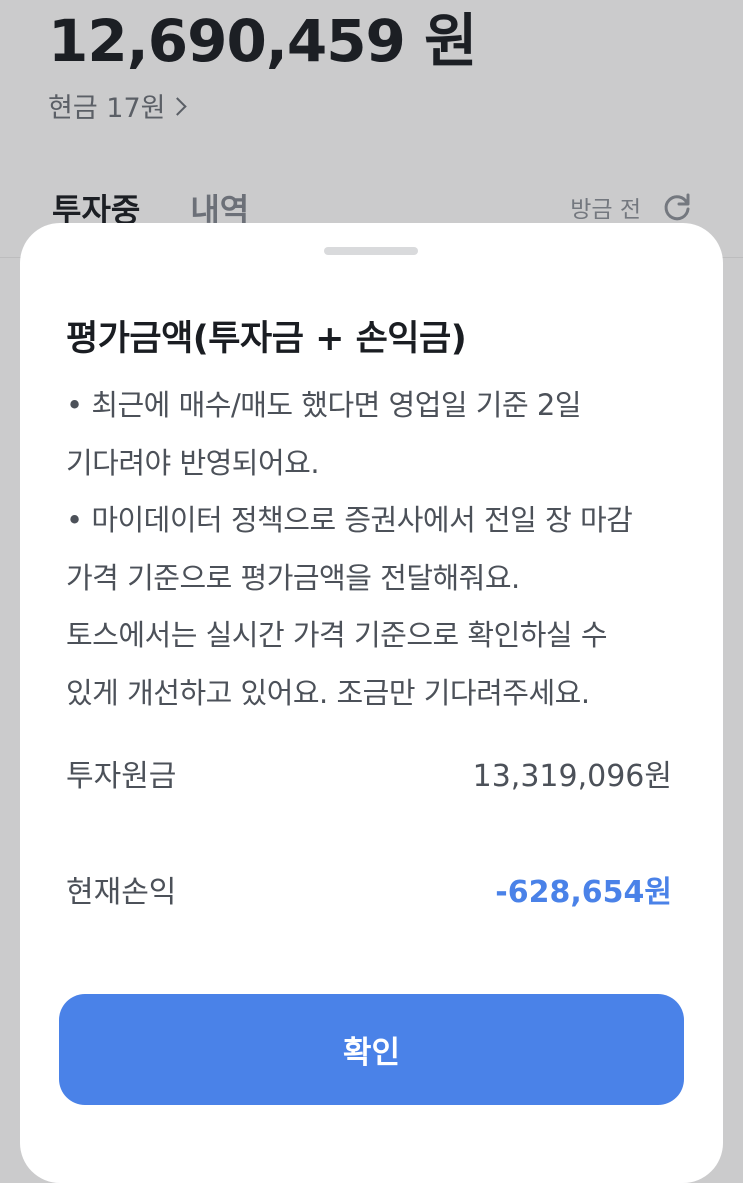  What do you see at coordinates (324, 405) in the screenshot?
I see `note-line: • 최근에 매수/매도 했다면 영업일 기준 2일` at bounding box center [324, 405].